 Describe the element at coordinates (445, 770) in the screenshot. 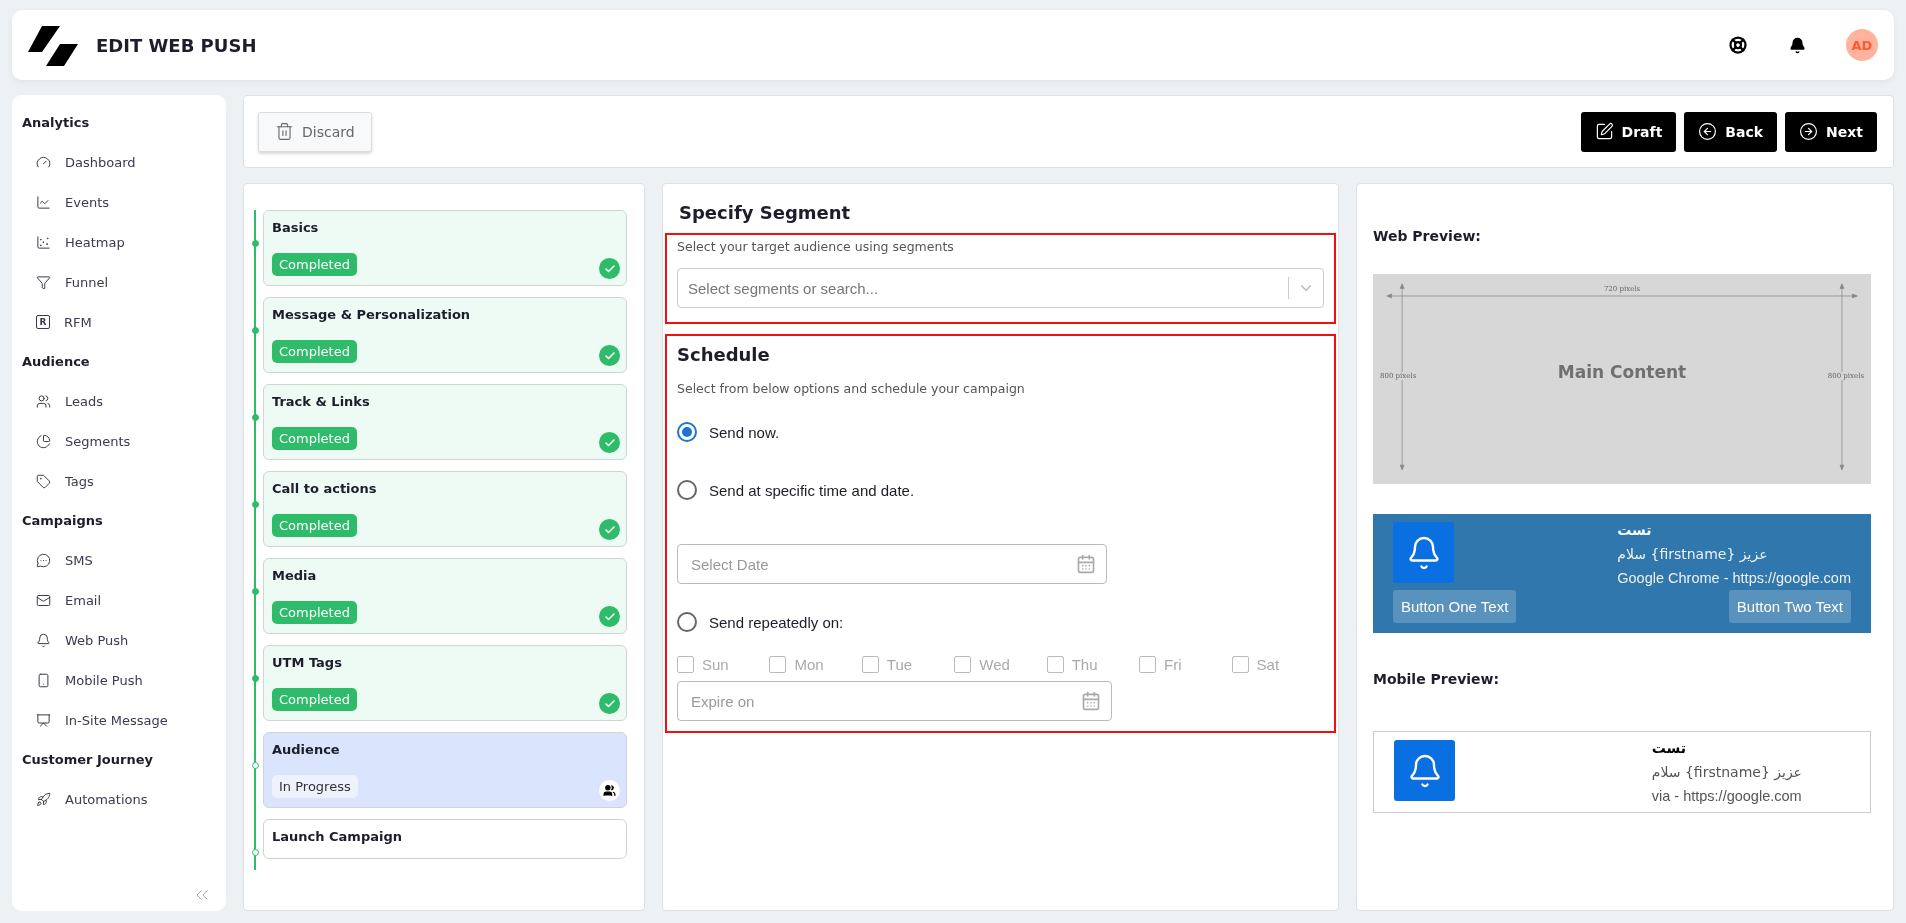

I see `step-card: Audience In Progress` at that location.